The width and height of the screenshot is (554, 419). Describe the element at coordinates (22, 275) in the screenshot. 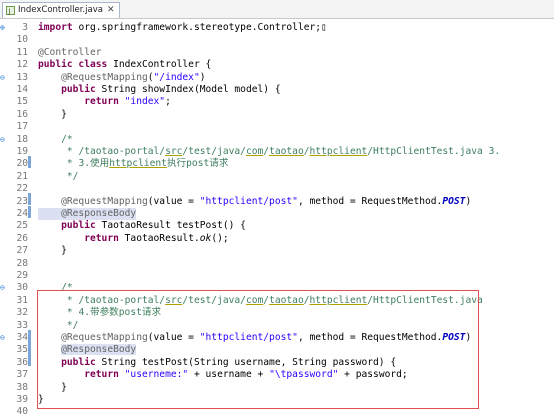

I see `line-number: 29` at that location.